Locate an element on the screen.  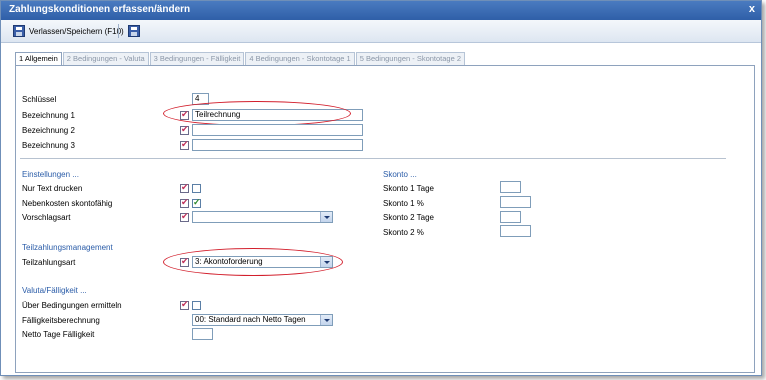
skonto1-tage-label: Skonto 1 Tage is located at coordinates (409, 188).